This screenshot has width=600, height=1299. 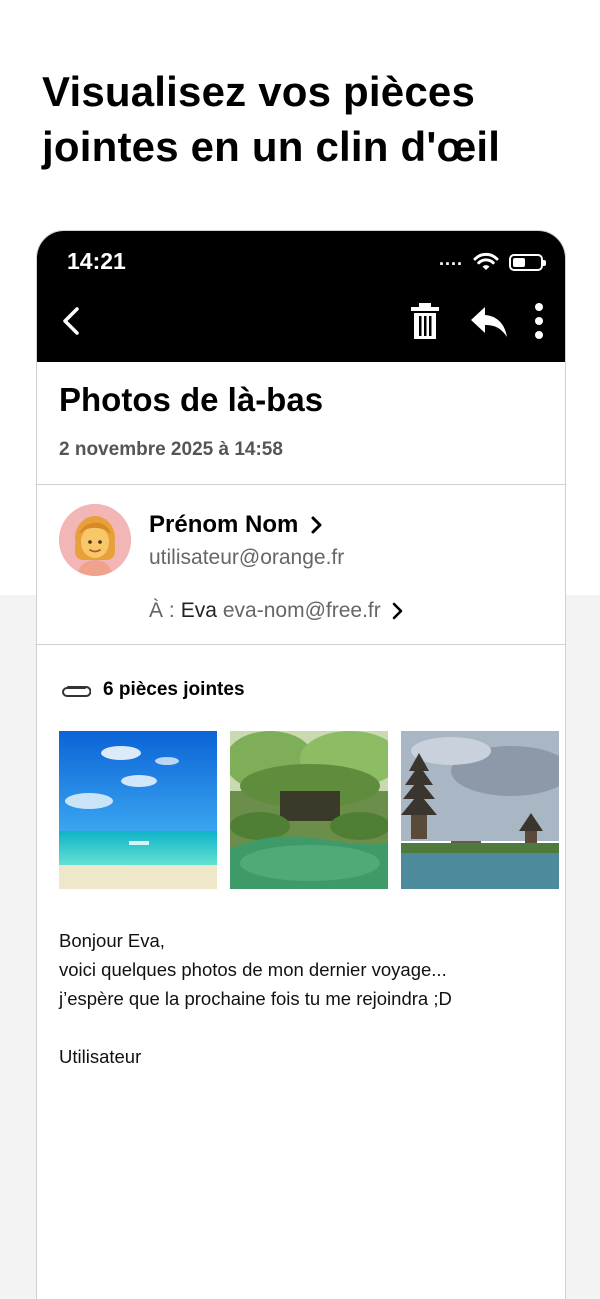 What do you see at coordinates (527, 262) in the screenshot?
I see `battery-icon` at bounding box center [527, 262].